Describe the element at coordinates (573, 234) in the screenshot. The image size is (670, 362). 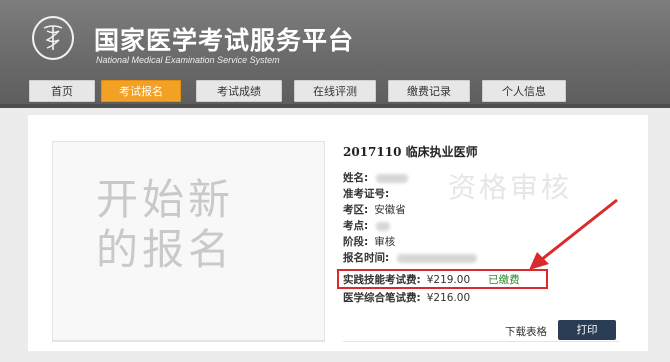
I see `annotation-arrow-icon` at that location.